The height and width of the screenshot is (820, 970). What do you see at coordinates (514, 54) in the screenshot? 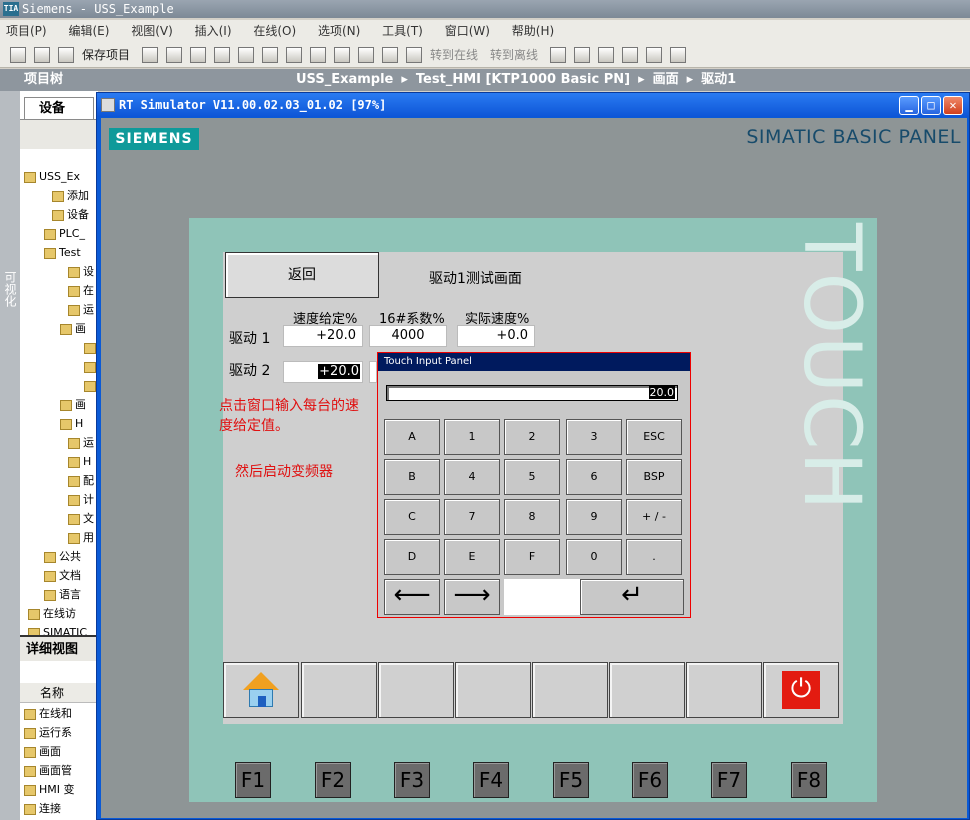
I see `go-offline-button: 转到离线` at bounding box center [514, 54].